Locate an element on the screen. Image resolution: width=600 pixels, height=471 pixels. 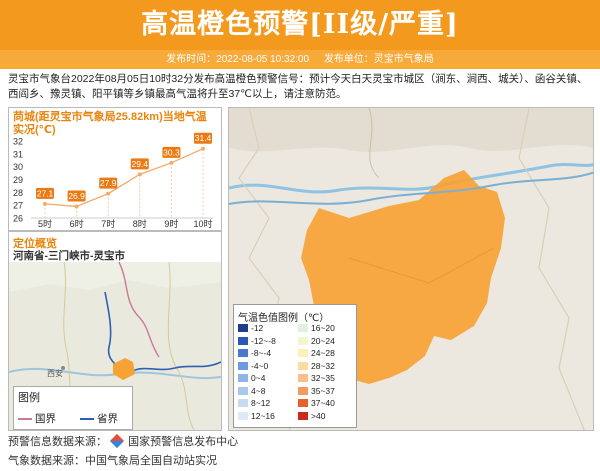
legend-item: 24~28 is located at coordinates (316, 353).